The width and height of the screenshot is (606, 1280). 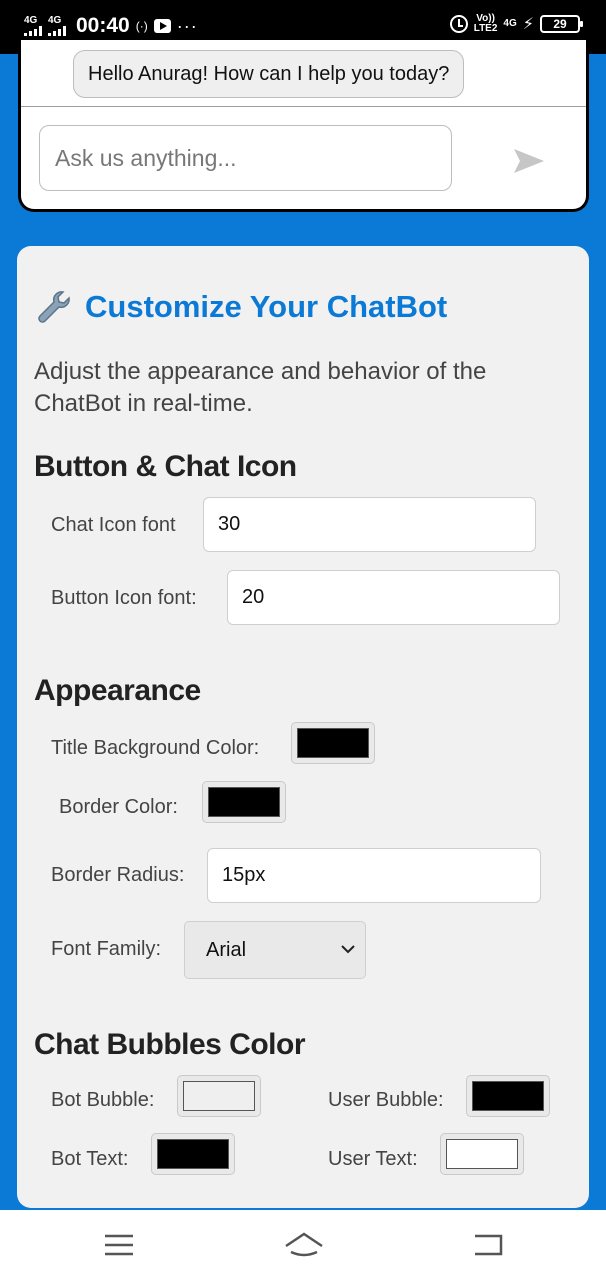 What do you see at coordinates (219, 1096) in the screenshot?
I see `bot-bubble-color-picker` at bounding box center [219, 1096].